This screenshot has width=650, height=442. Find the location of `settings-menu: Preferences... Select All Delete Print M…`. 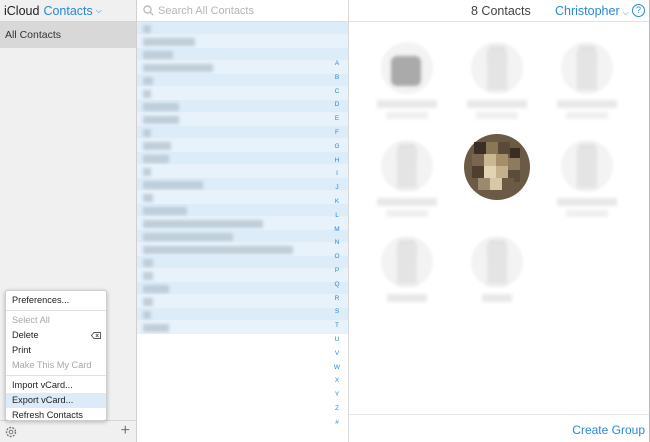

settings-menu: Preferences... Select All Delete Print M… is located at coordinates (56, 355).